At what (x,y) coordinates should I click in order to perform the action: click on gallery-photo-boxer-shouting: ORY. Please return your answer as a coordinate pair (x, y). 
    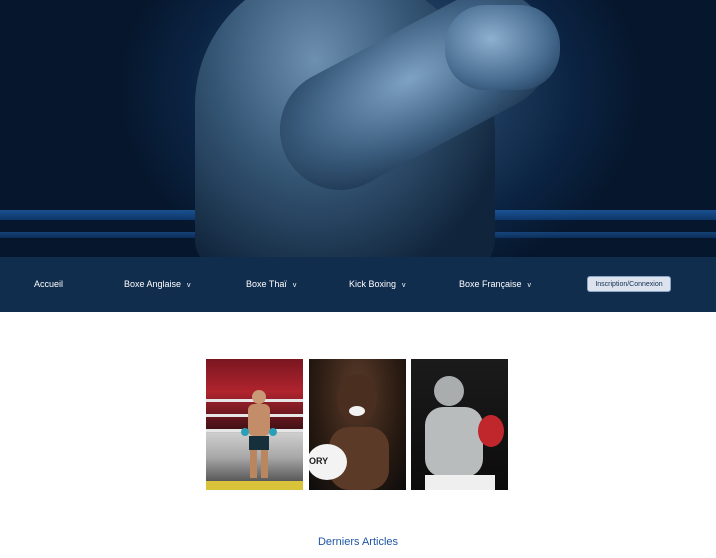
    Looking at the image, I should click on (357, 424).